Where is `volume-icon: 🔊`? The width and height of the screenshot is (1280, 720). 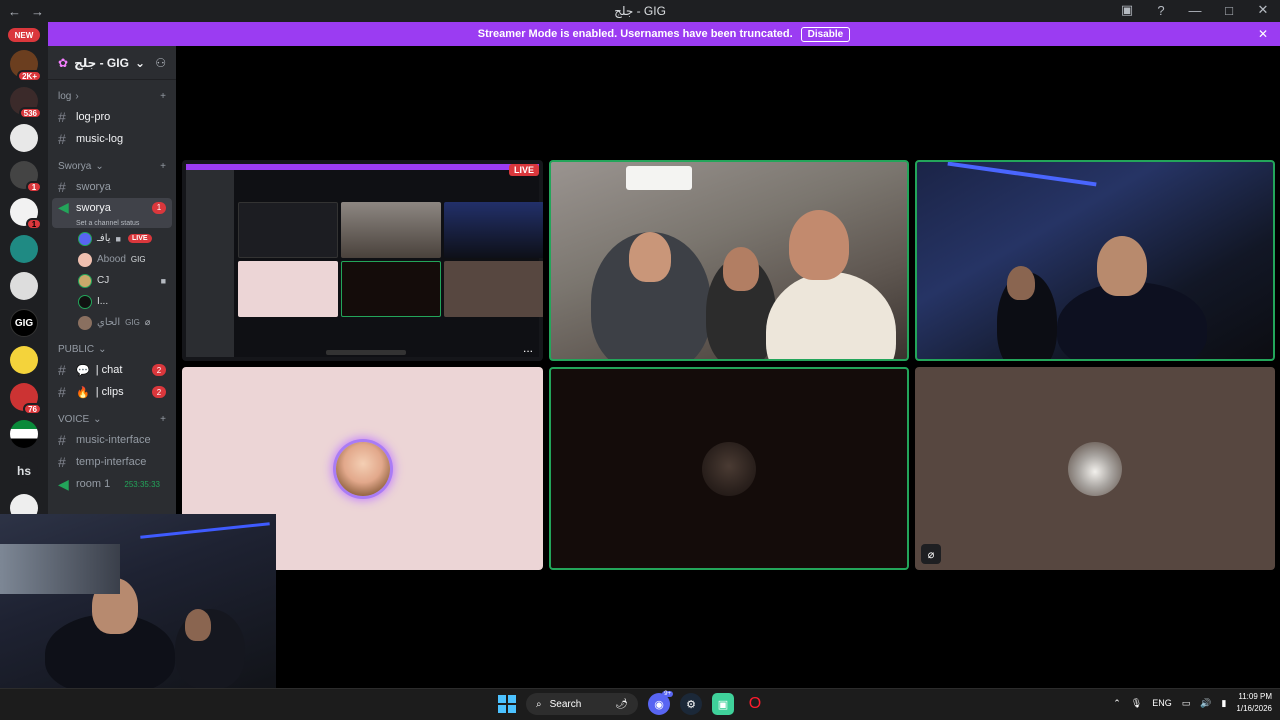
volume-icon: 🔊 is located at coordinates (1205, 703).